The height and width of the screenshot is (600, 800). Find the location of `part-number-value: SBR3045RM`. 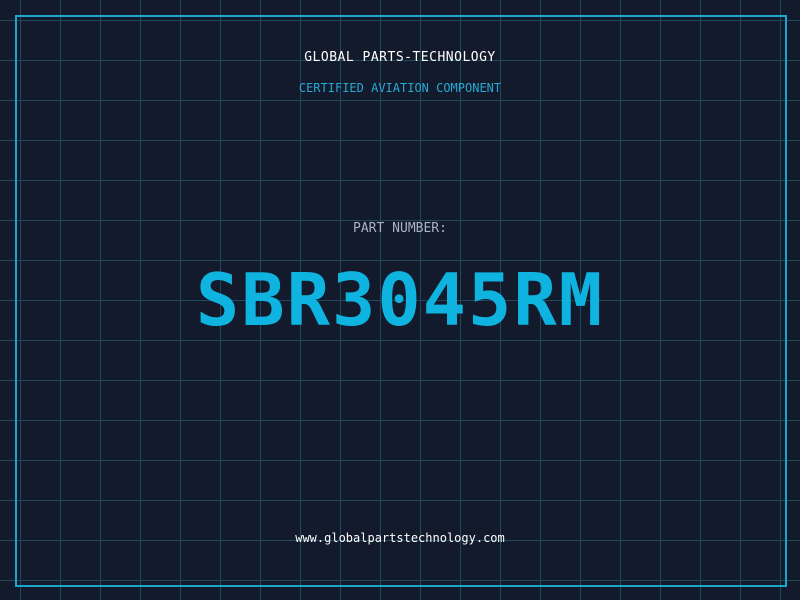

part-number-value: SBR3045RM is located at coordinates (400, 300).